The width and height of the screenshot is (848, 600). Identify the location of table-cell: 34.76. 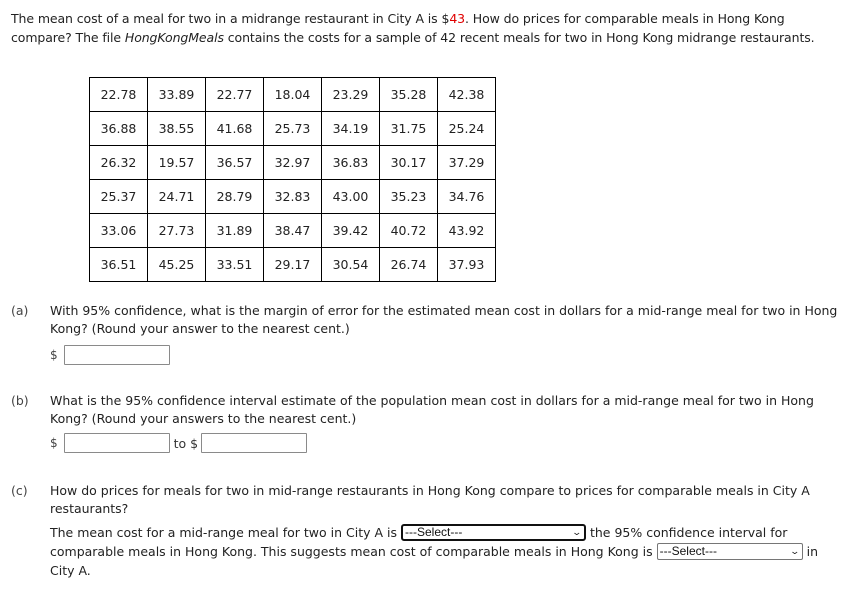
(466, 196).